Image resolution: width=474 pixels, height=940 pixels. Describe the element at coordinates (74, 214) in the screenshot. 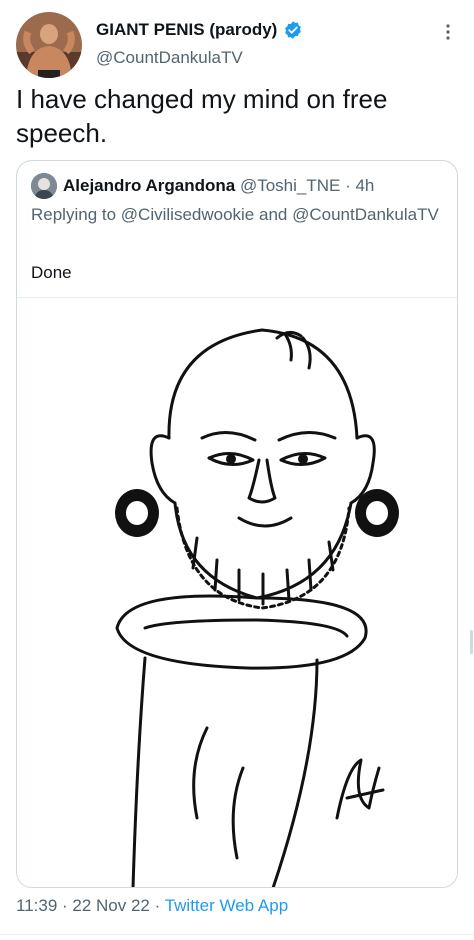

I see `replying-to-prefix: Replying to` at that location.